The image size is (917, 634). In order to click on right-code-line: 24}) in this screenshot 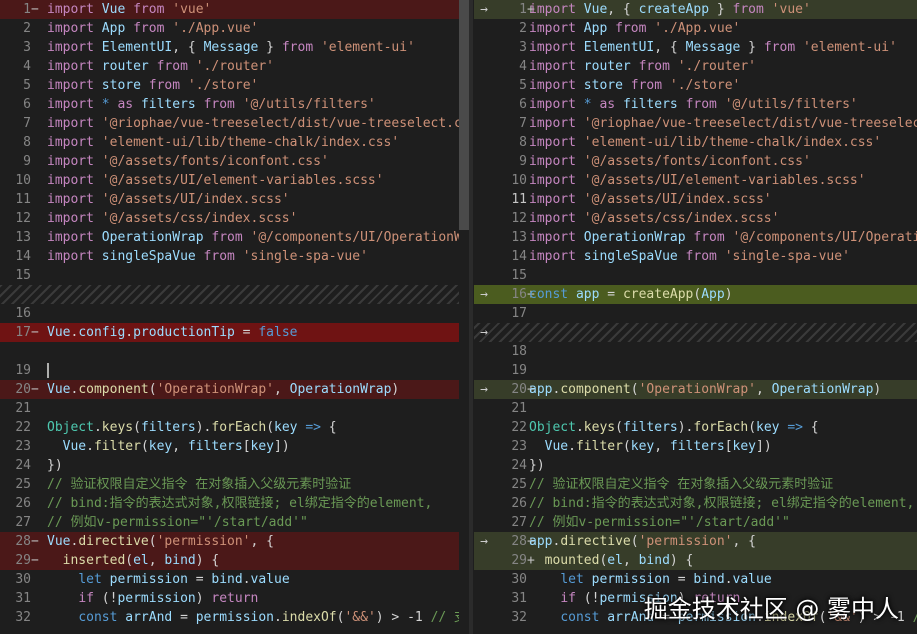, I will do `click(695, 465)`.